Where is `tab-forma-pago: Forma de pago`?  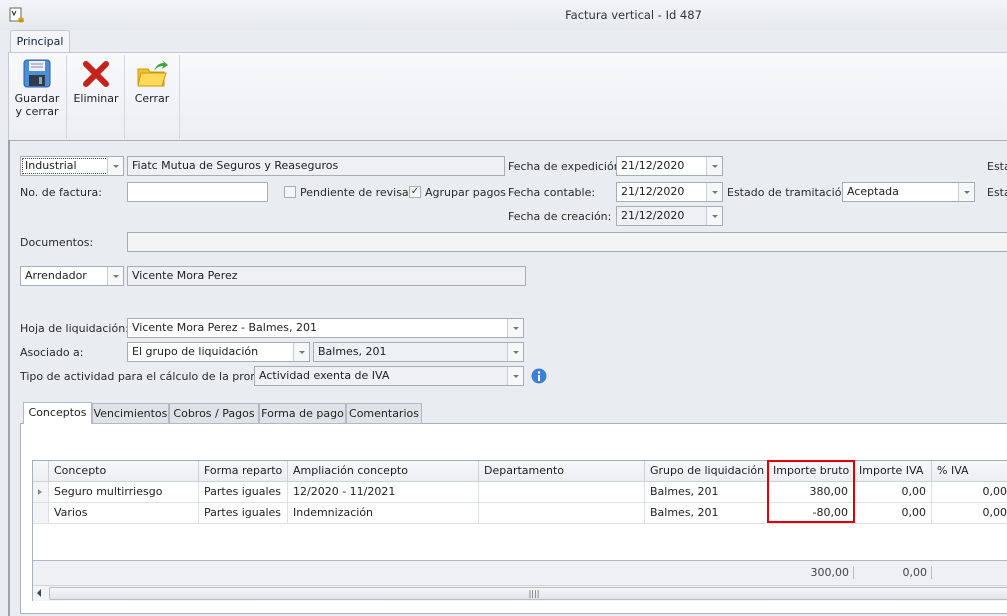 tab-forma-pago: Forma de pago is located at coordinates (302, 413).